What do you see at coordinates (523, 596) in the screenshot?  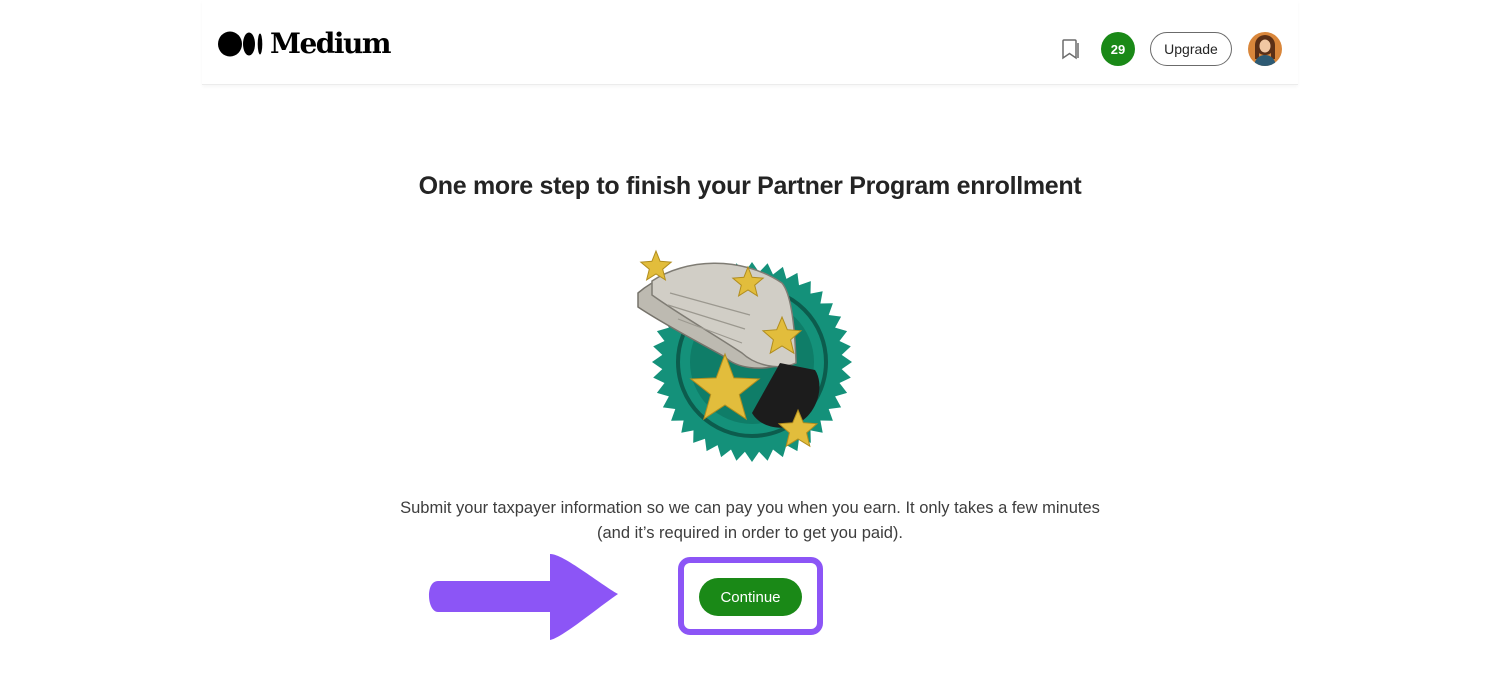 I see `arrow-annotation` at bounding box center [523, 596].